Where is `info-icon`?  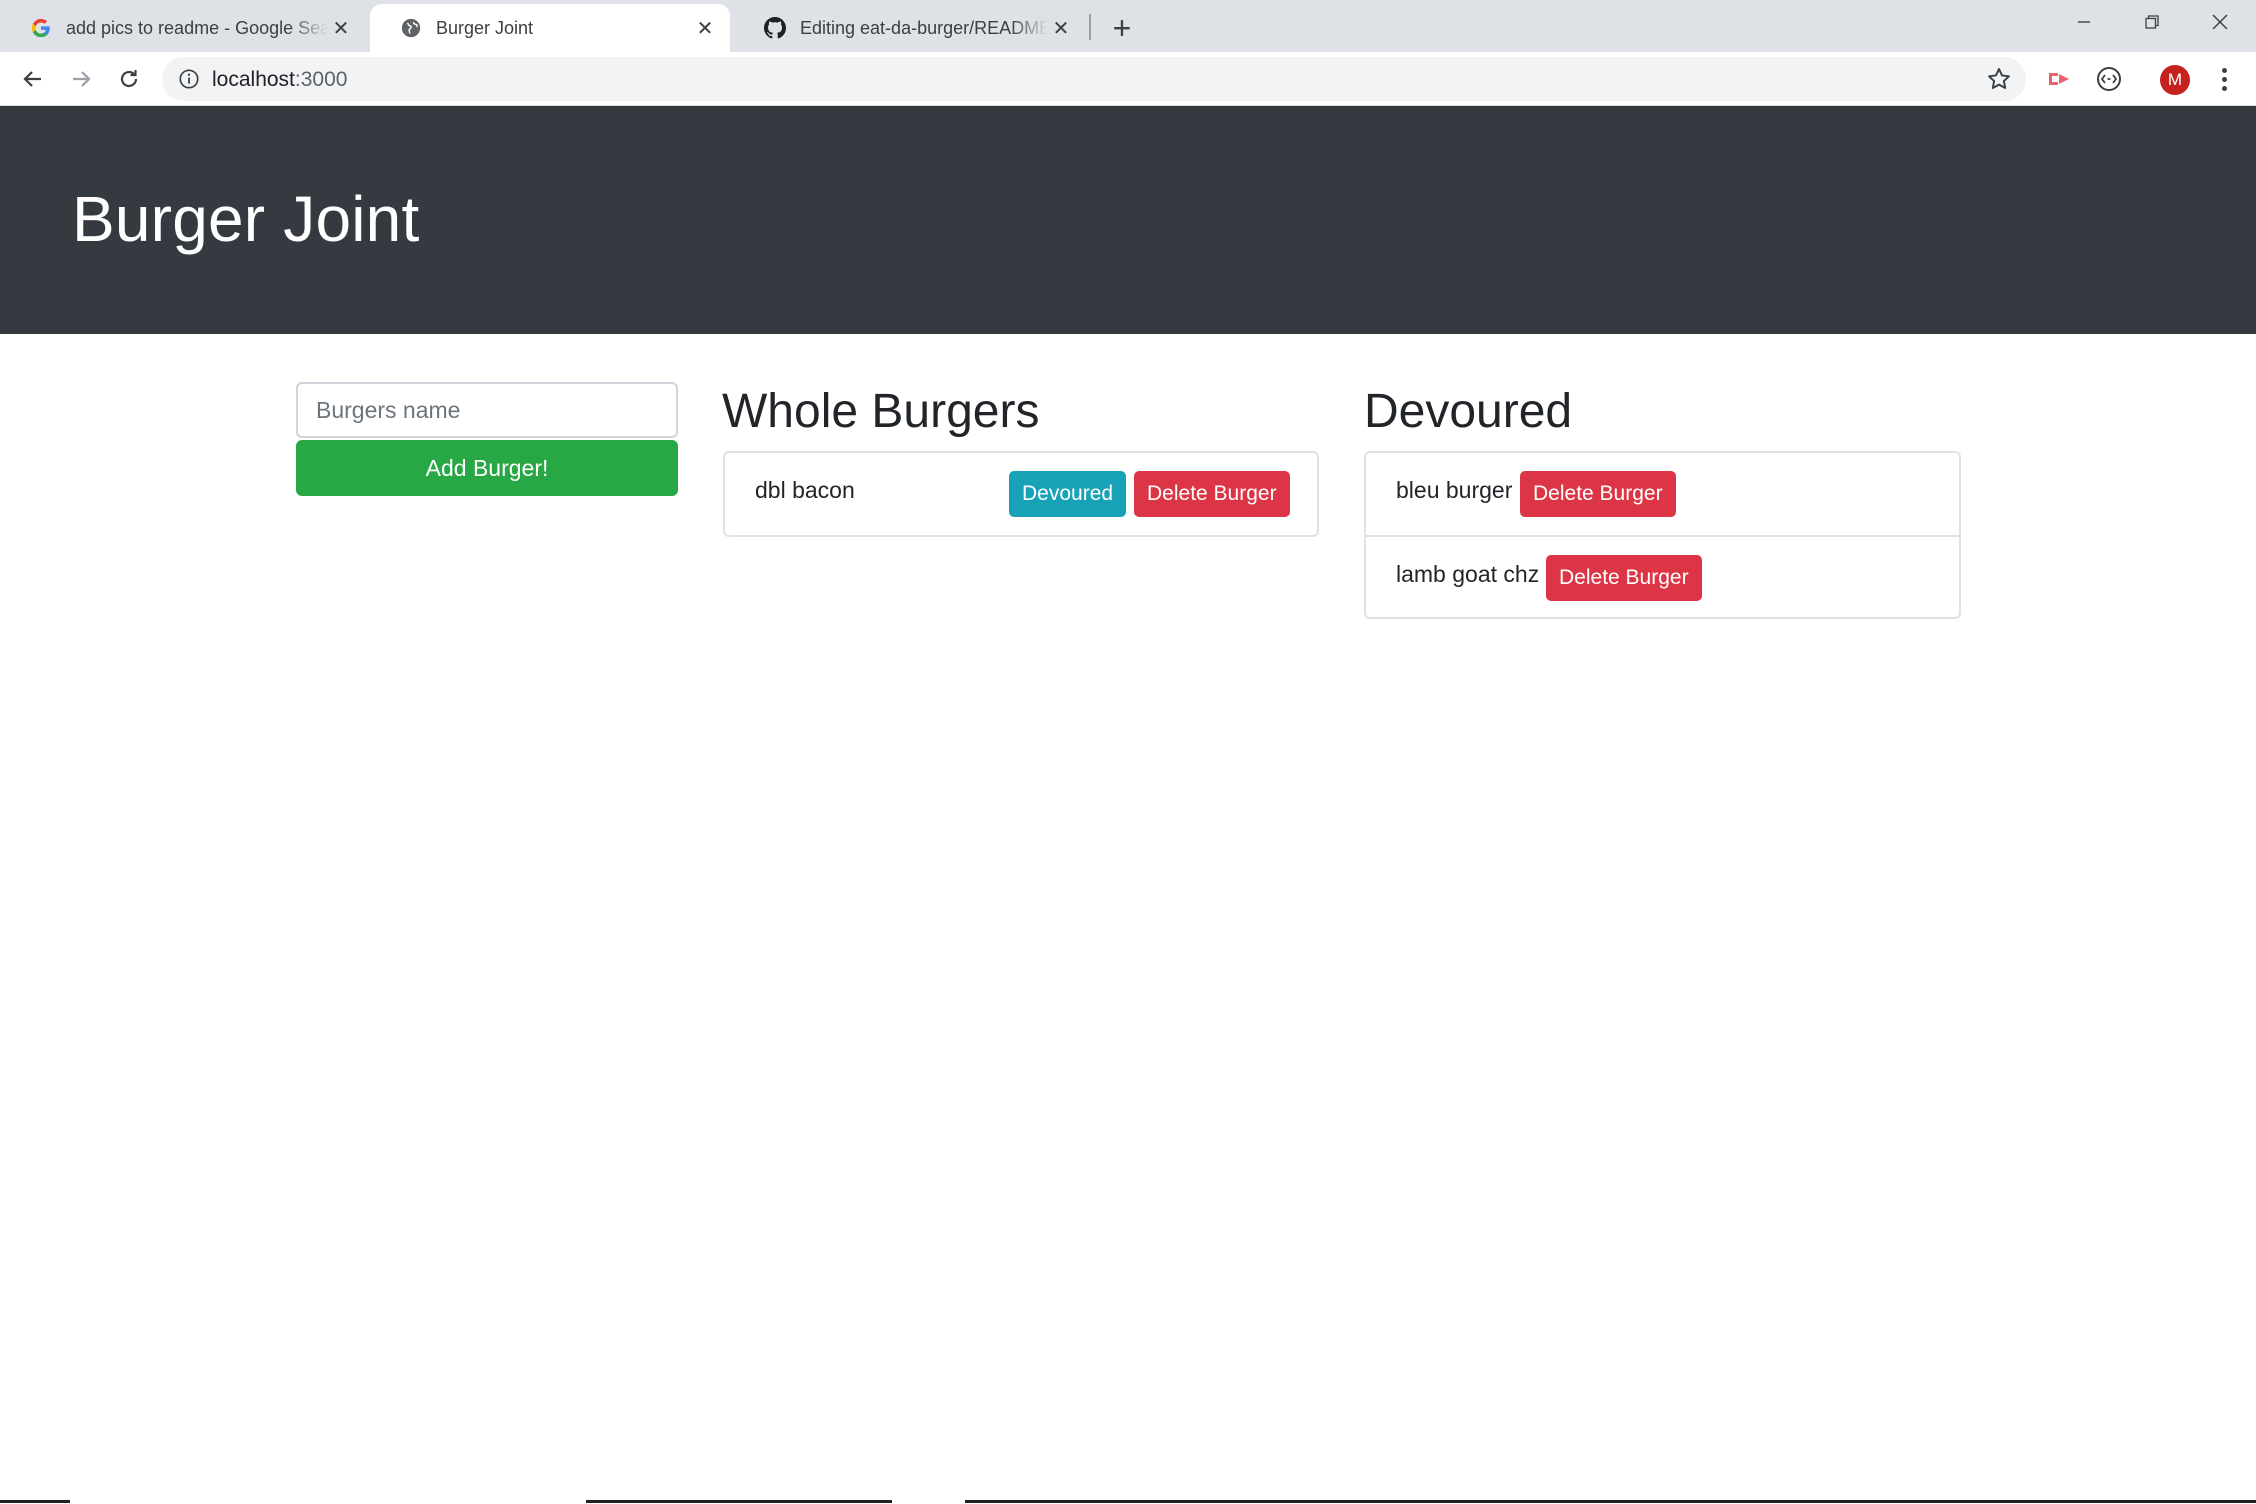 info-icon is located at coordinates (189, 79).